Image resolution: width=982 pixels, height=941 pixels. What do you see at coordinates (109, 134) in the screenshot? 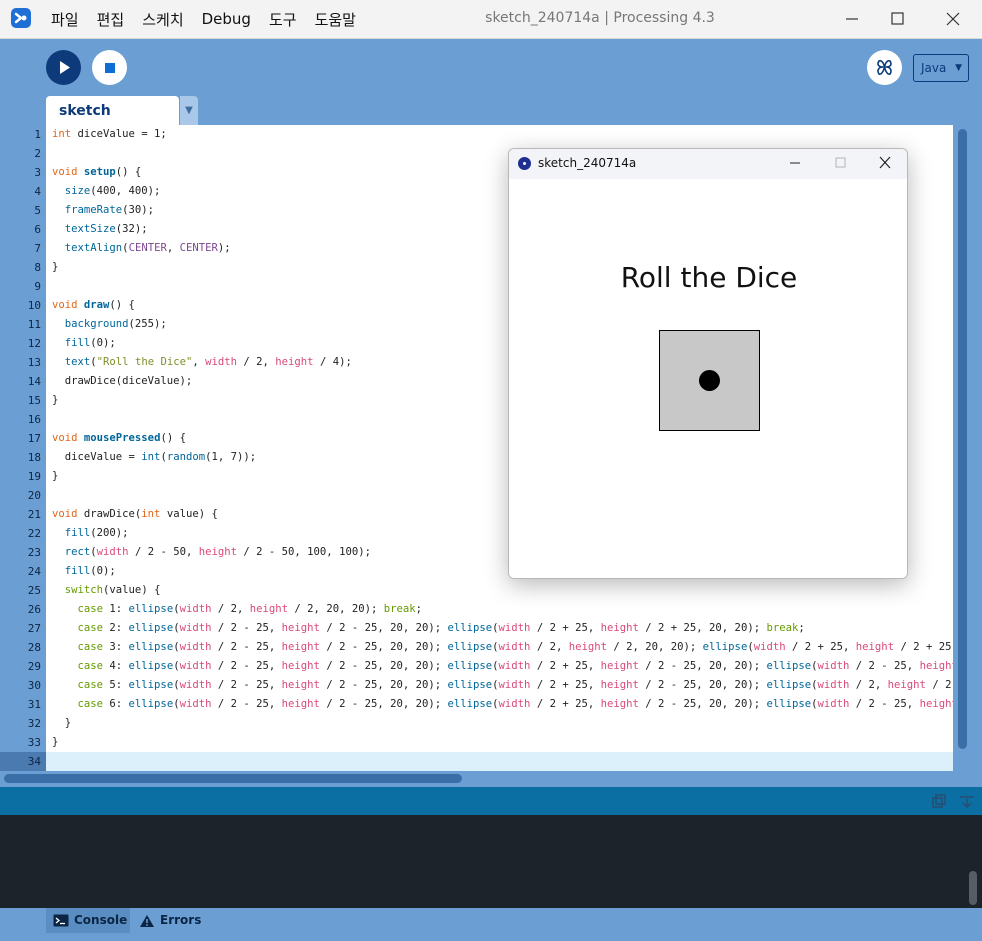
I see `code-line: int diceValue = 1;` at bounding box center [109, 134].